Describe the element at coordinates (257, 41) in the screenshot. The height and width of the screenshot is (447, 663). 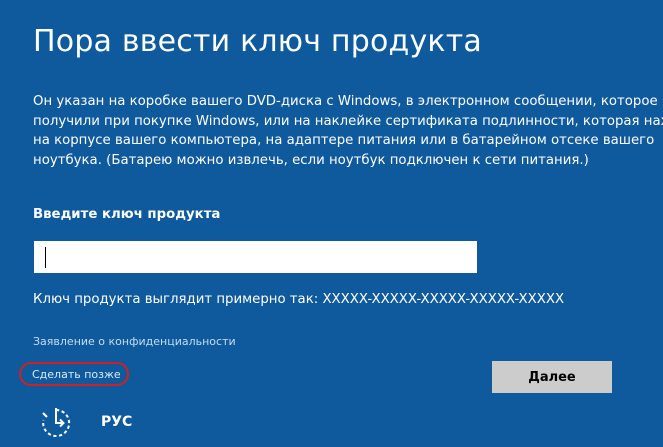
I see `page-title: Пора ввести ключ продукта` at that location.